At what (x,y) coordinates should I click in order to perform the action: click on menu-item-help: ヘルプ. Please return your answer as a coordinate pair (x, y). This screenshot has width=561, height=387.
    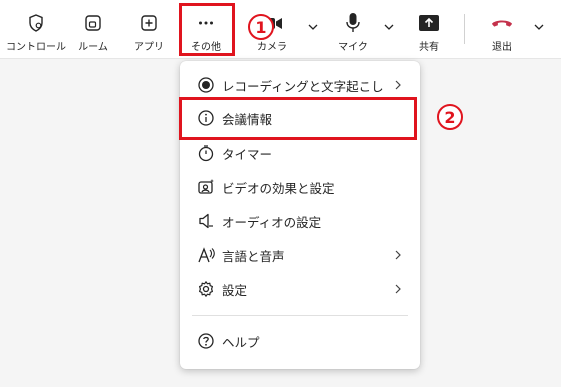
    Looking at the image, I should click on (300, 341).